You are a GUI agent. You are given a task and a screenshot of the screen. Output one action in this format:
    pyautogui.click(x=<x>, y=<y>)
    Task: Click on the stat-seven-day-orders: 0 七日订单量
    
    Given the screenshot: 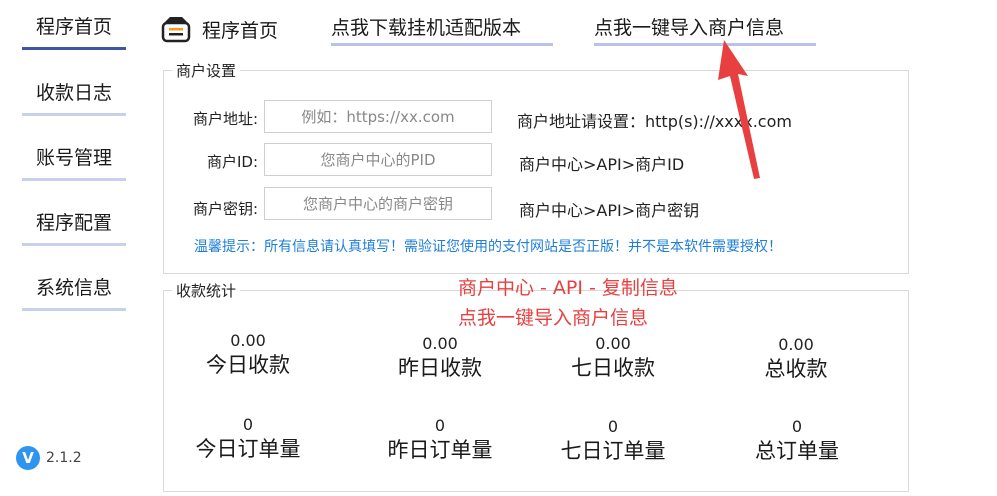 What is the action you would take?
    pyautogui.click(x=613, y=441)
    